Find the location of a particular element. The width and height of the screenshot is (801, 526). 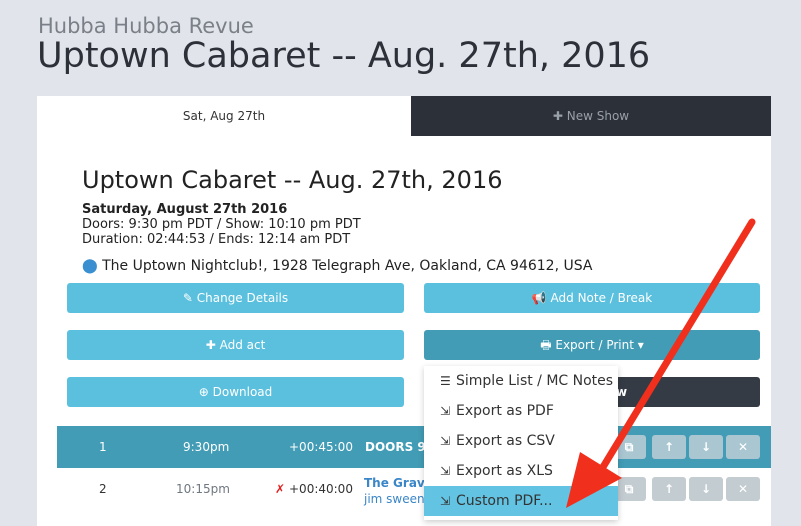

annotation-arrow is located at coordinates (661, 363).